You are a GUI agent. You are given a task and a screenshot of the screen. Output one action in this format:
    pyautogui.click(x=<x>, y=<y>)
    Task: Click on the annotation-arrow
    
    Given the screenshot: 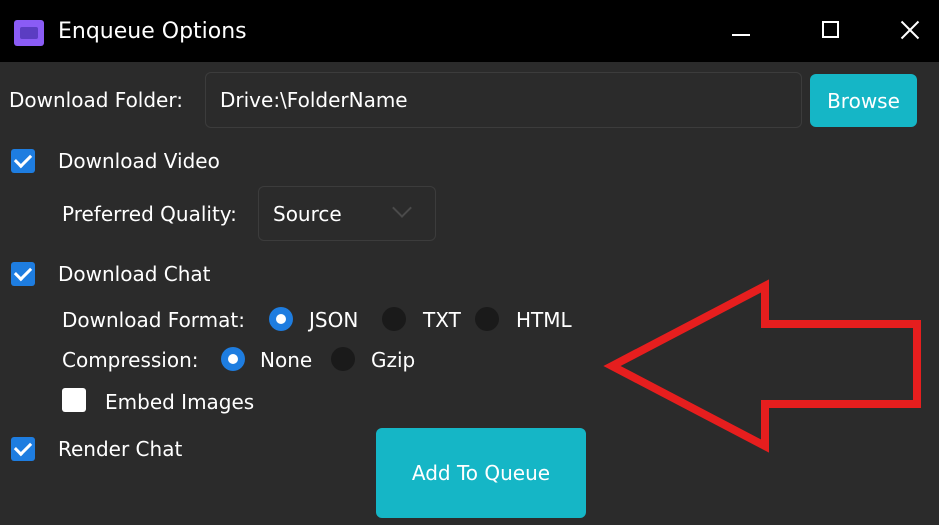 What is the action you would take?
    pyautogui.click(x=762, y=366)
    